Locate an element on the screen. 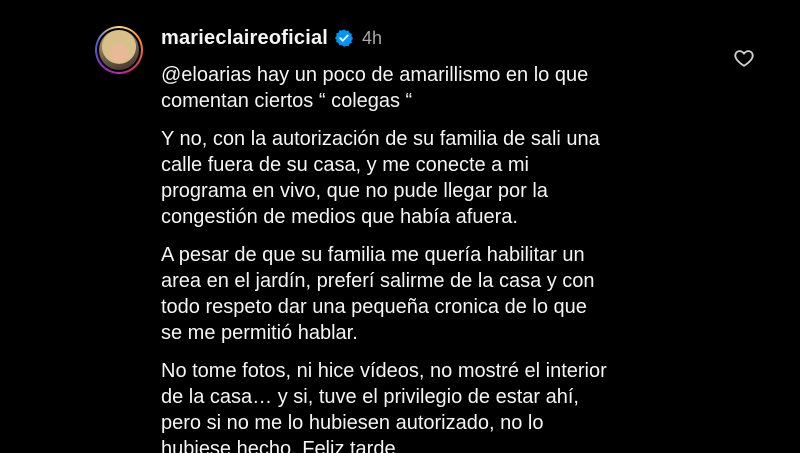 The height and width of the screenshot is (453, 800). username: marieclaireoficial is located at coordinates (244, 38).